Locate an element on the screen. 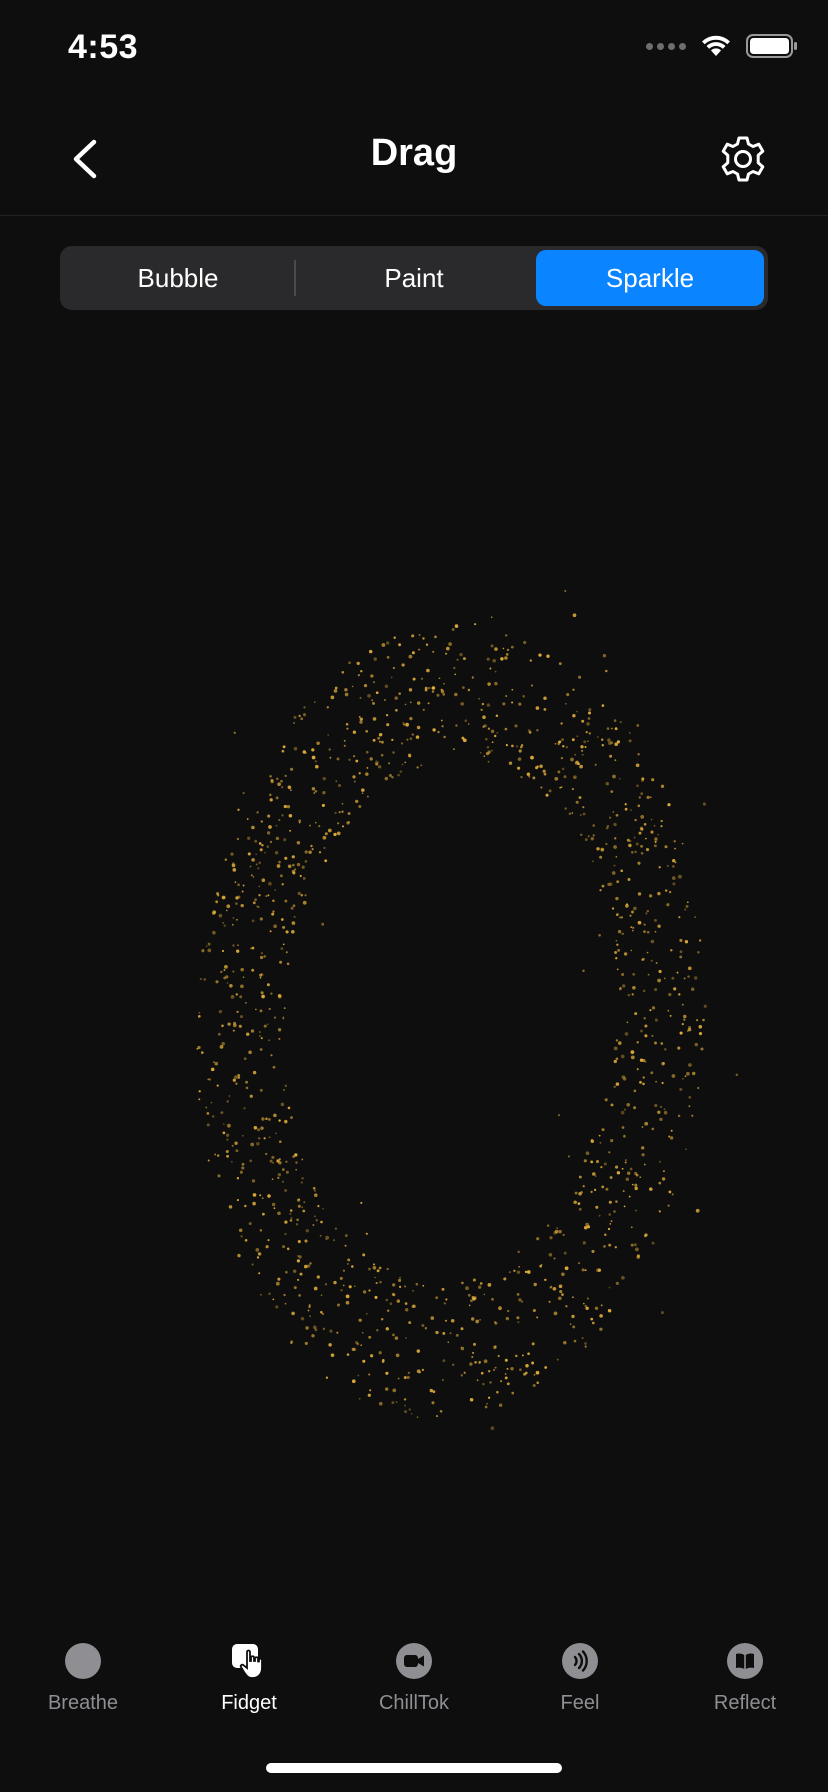 The width and height of the screenshot is (828, 1792). settings-button is located at coordinates (743, 159).